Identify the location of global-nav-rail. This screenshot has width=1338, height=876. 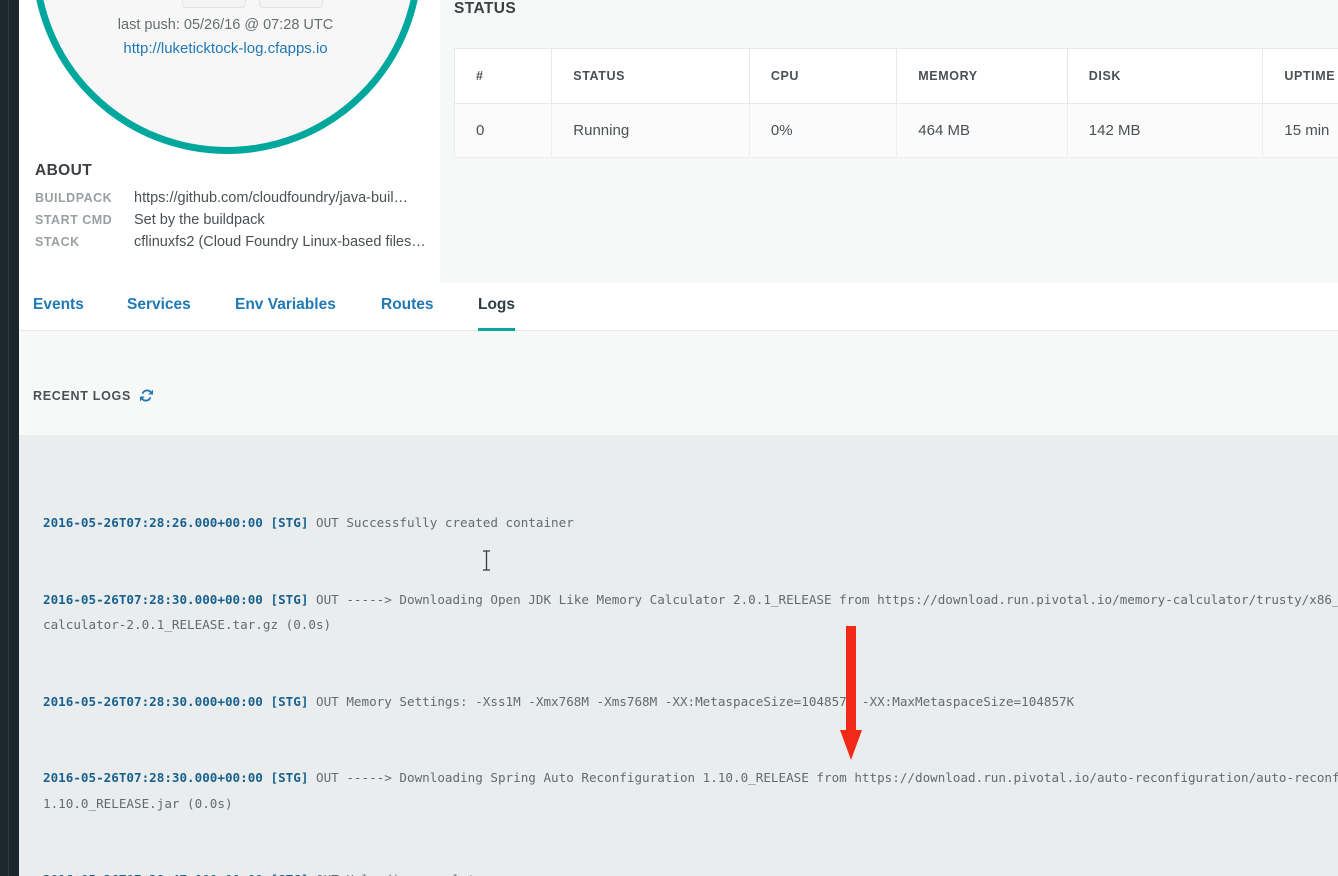
(9, 438).